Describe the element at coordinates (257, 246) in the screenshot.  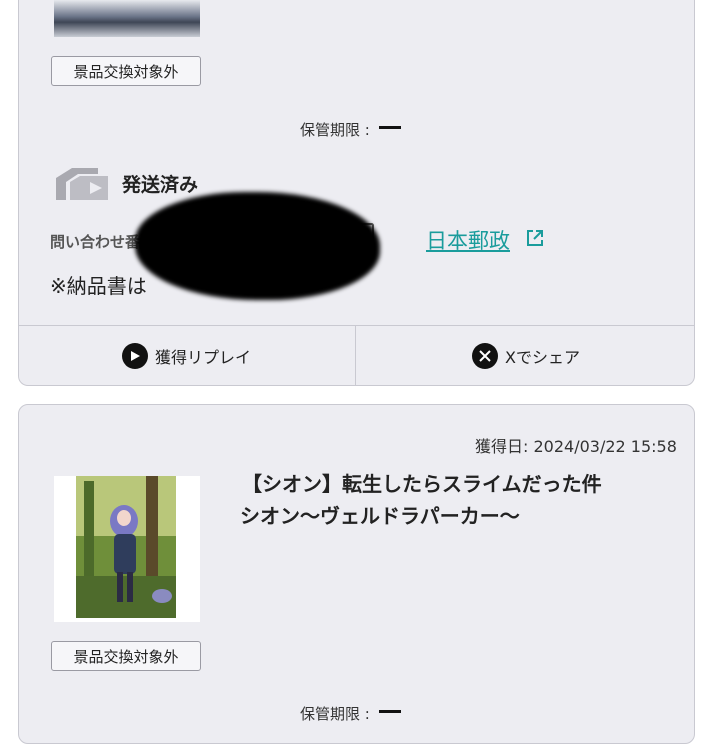
I see `redaction-mark` at that location.